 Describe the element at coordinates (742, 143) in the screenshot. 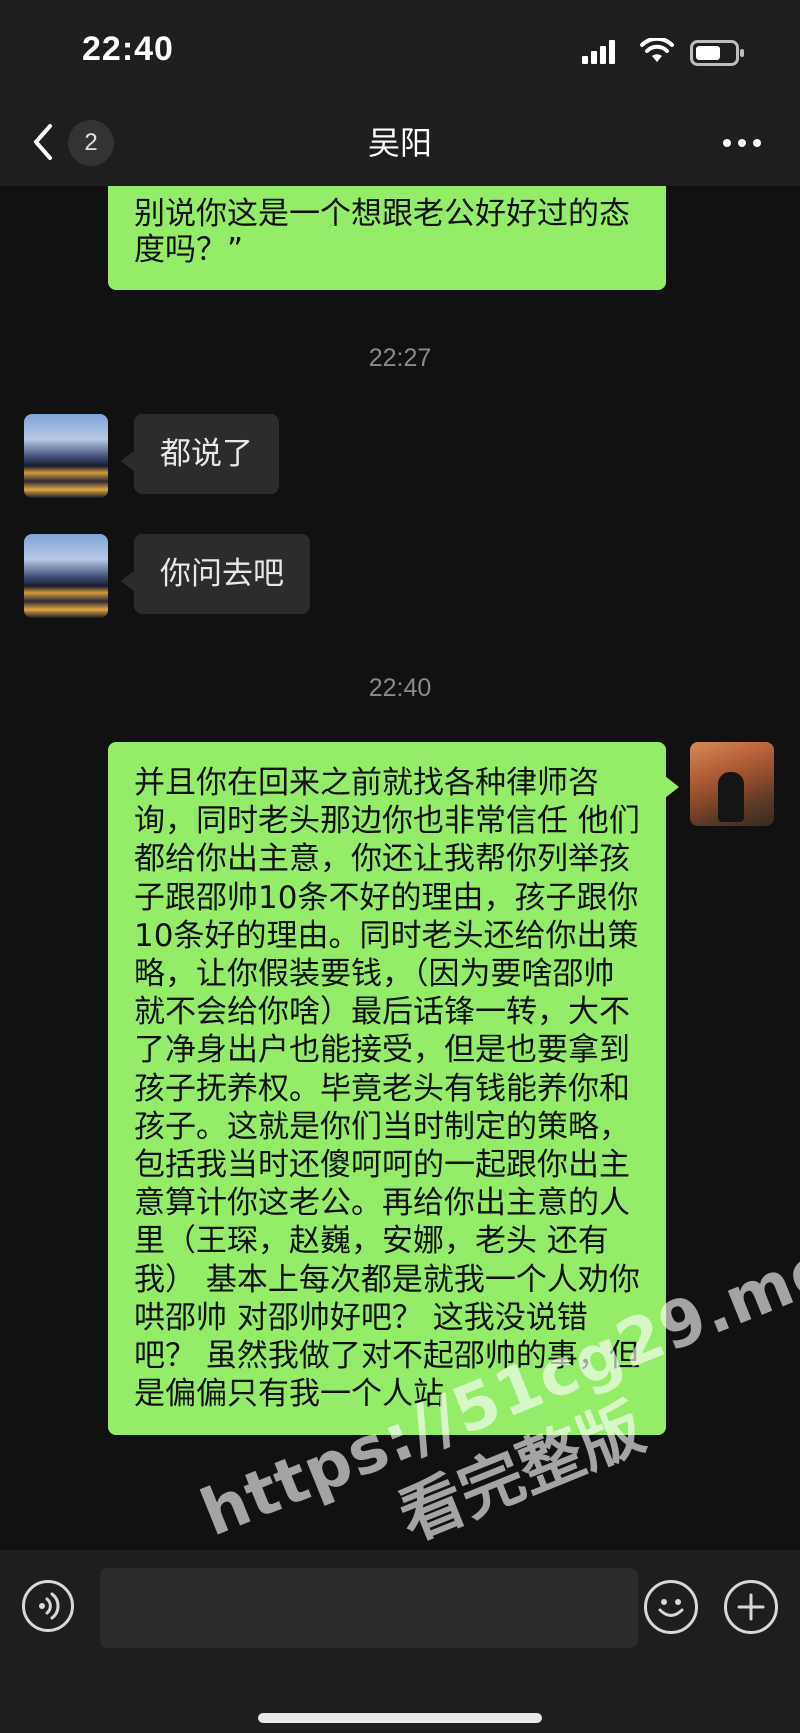

I see `more-dots-icon` at that location.